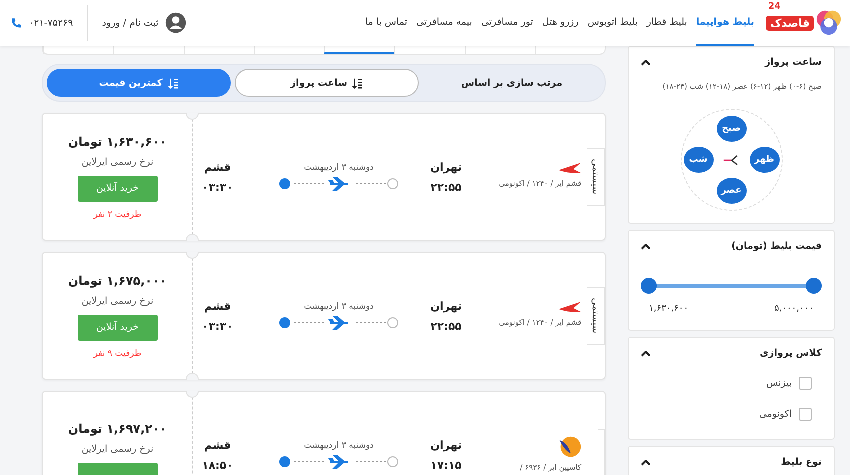 Image resolution: width=850 pixels, height=475 pixels. I want to click on time-slot-button: شب, so click(699, 160).